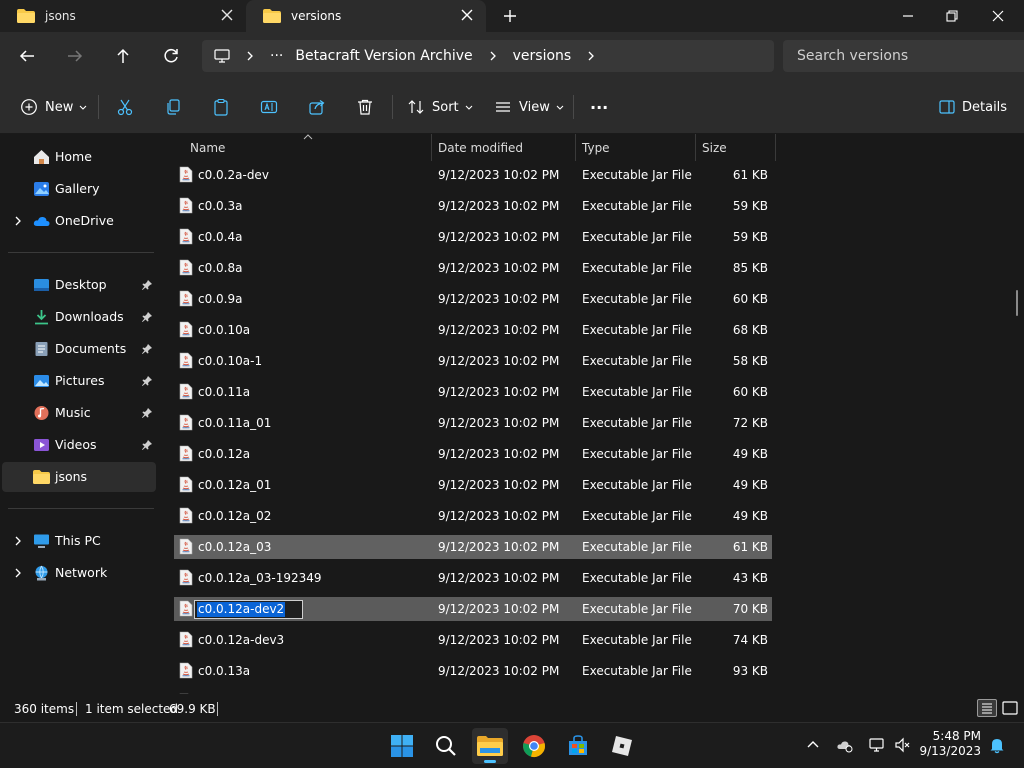  I want to click on restore-icon, so click(952, 16).